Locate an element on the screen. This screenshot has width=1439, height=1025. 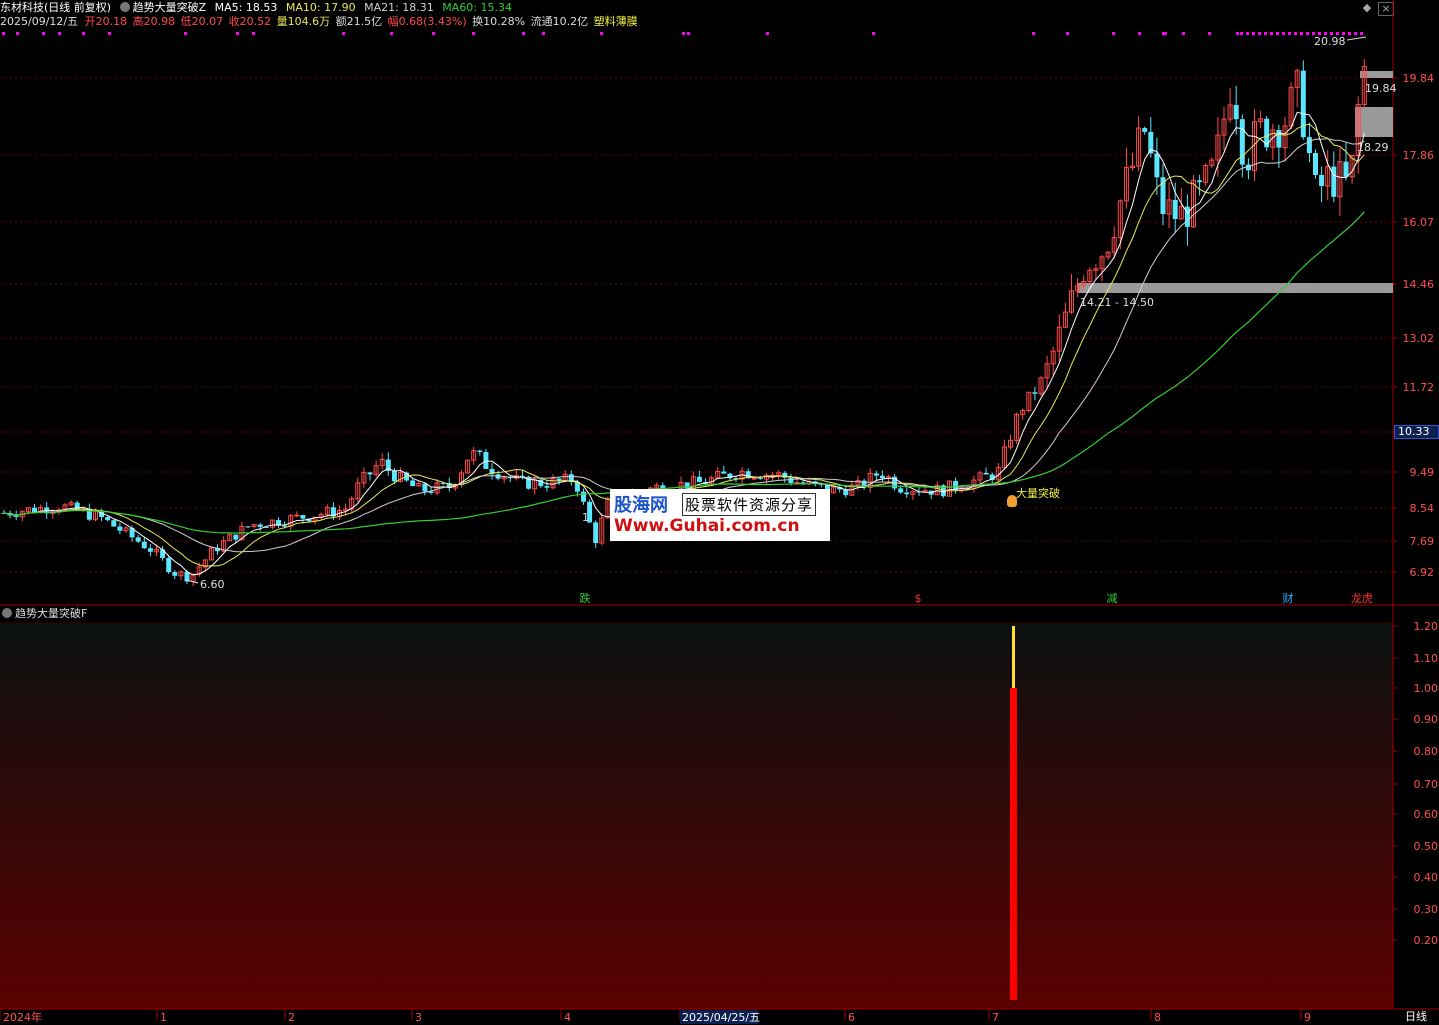
support-zone-bar is located at coordinates (1235, 288).